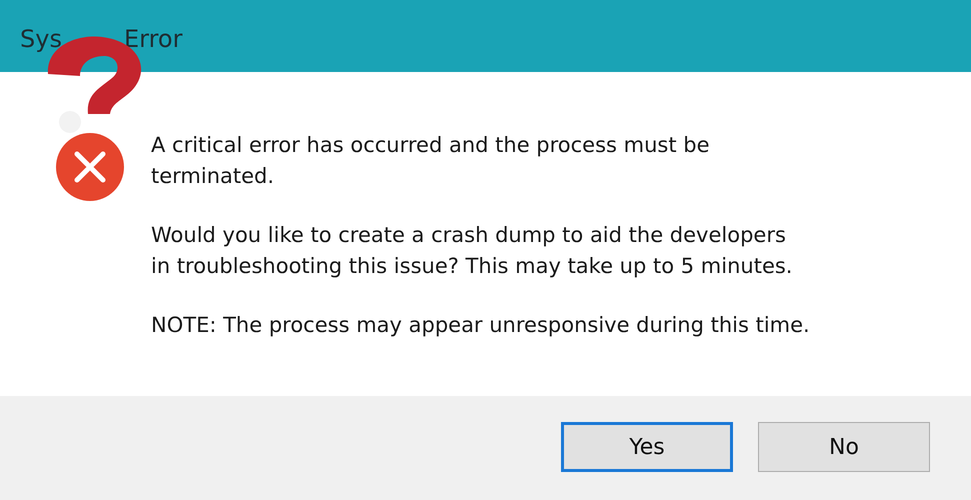 The width and height of the screenshot is (971, 500). Describe the element at coordinates (431, 161) in the screenshot. I see `message-text: A critical error has occurred and the process must be terminated.` at that location.